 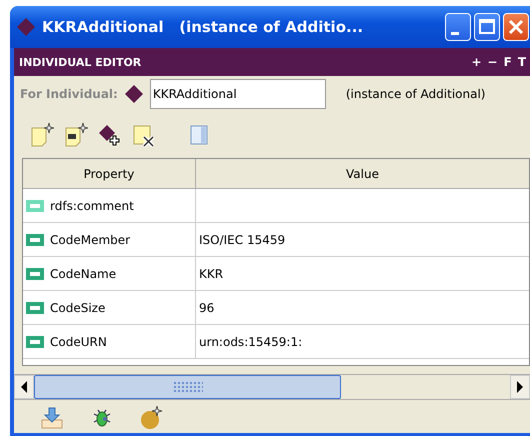 I want to click on value-cell-text: 96, so click(x=207, y=308).